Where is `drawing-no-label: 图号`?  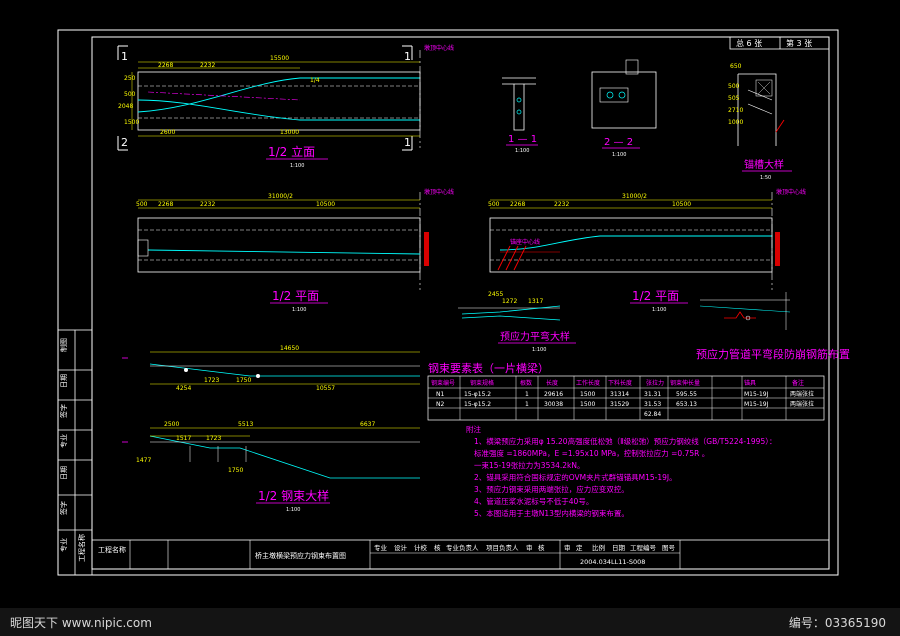 drawing-no-label: 图号 is located at coordinates (669, 548).